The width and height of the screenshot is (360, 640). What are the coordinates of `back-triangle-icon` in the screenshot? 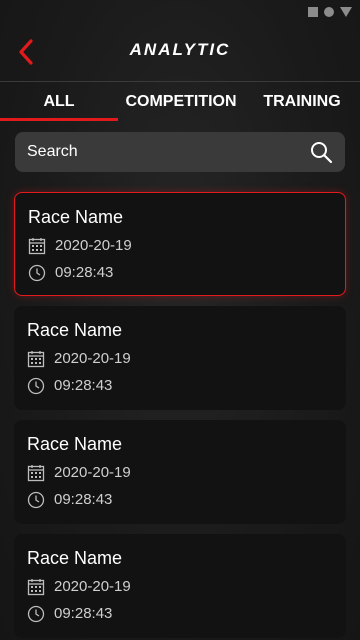 It's located at (346, 12).